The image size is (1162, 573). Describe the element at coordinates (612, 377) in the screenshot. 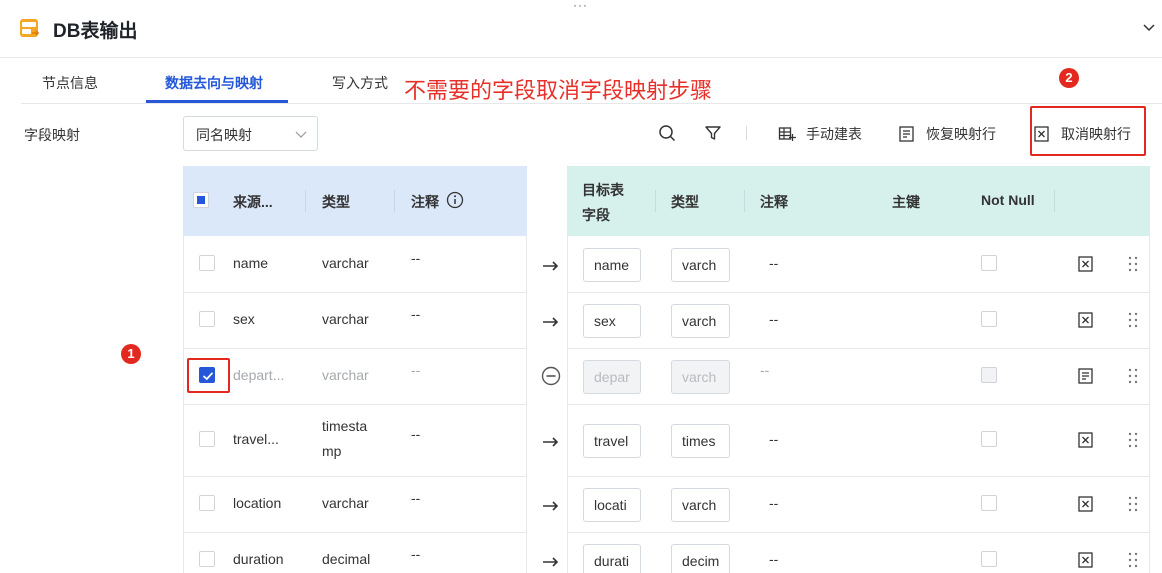

I see `target-field-input: depar` at that location.